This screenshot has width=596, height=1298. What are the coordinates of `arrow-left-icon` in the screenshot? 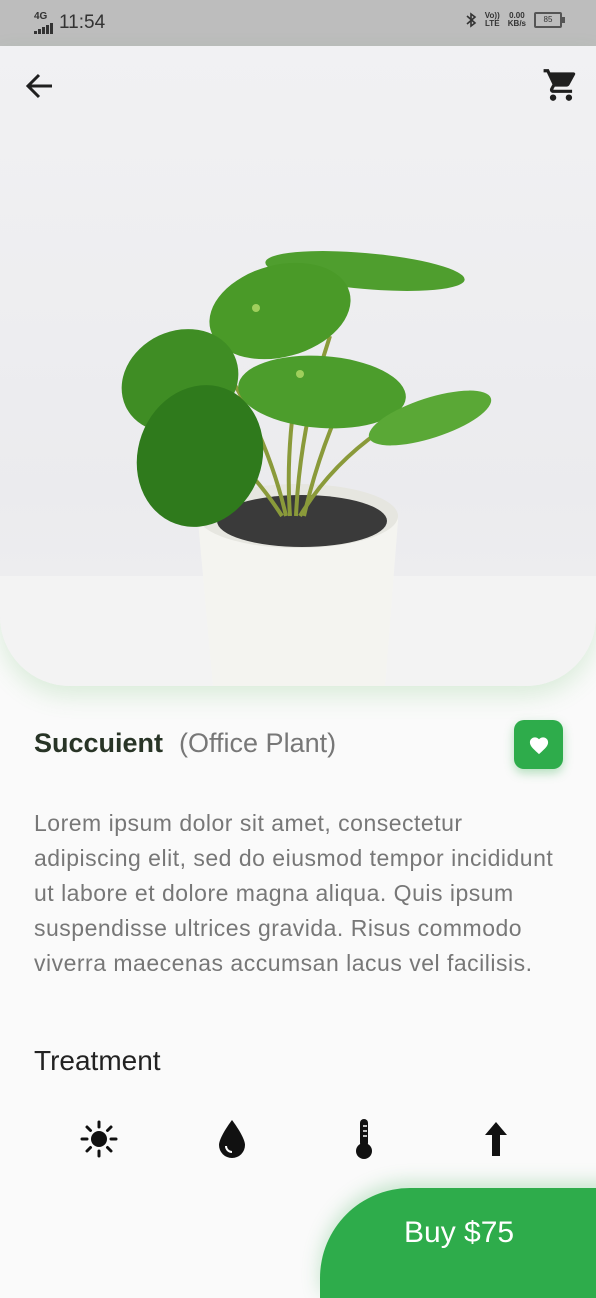 It's located at (38, 86).